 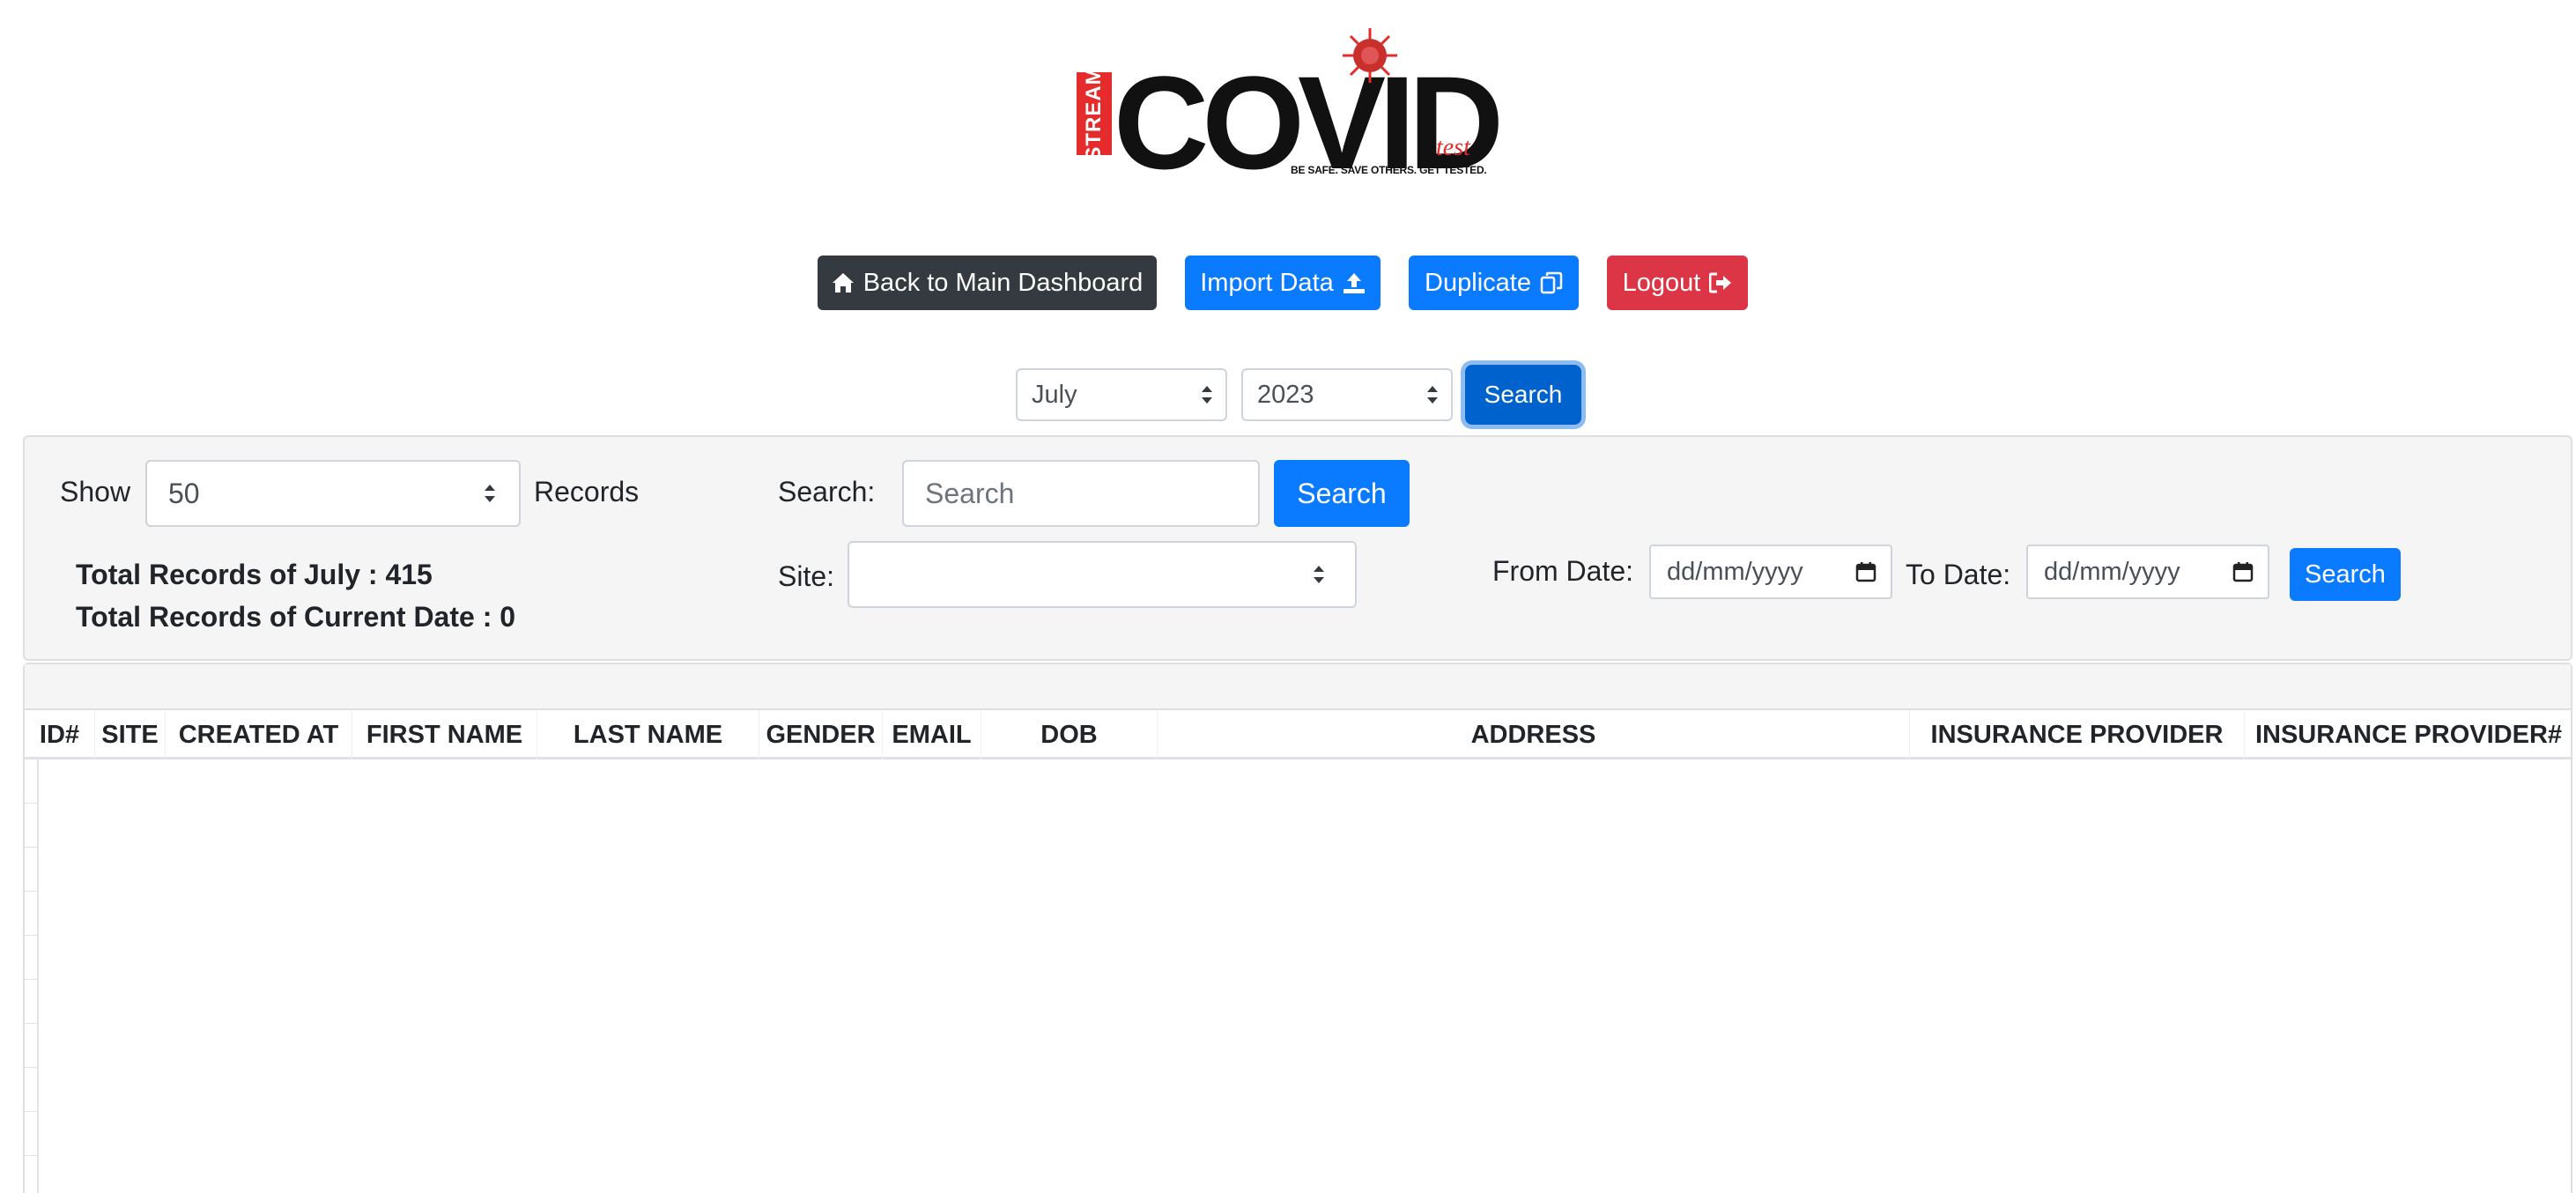 I want to click on column-header: INSURANCE PROVIDER#, so click(x=2409, y=735).